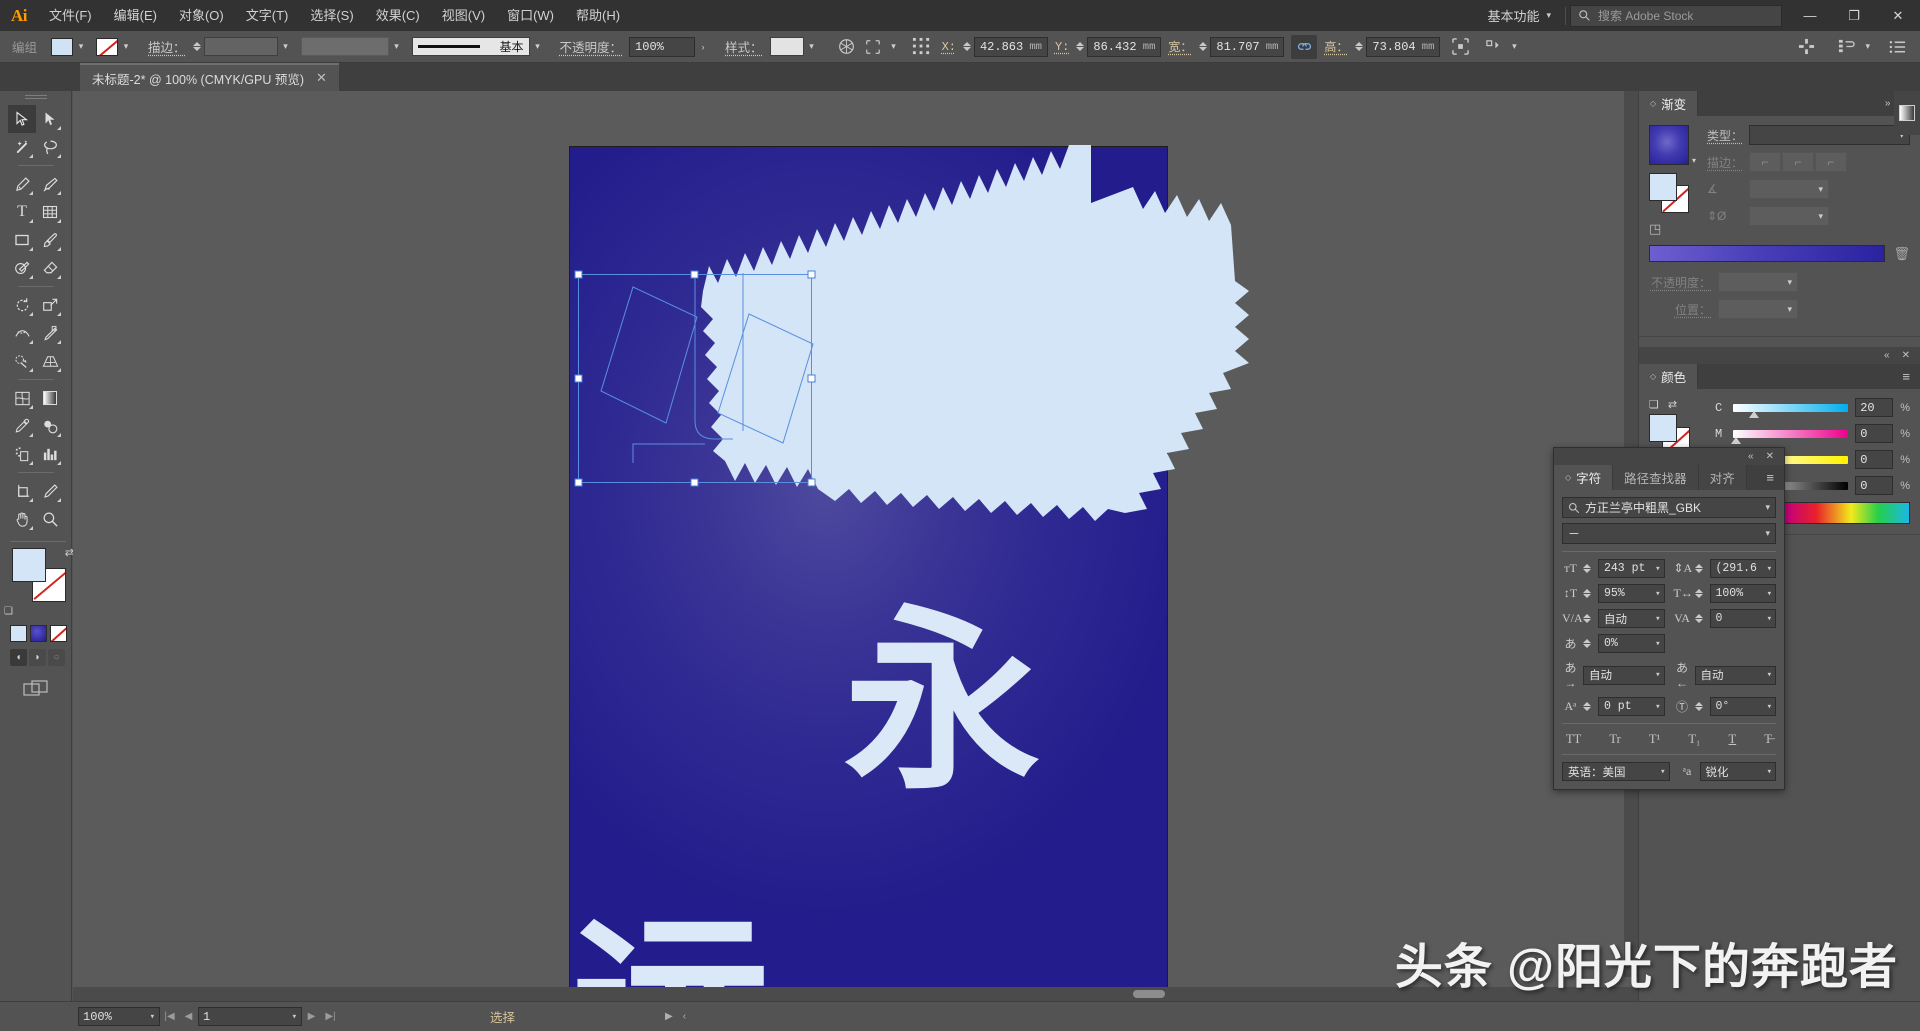  What do you see at coordinates (1656, 477) in the screenshot?
I see `tab-pathfinder: 路径查找器` at bounding box center [1656, 477].